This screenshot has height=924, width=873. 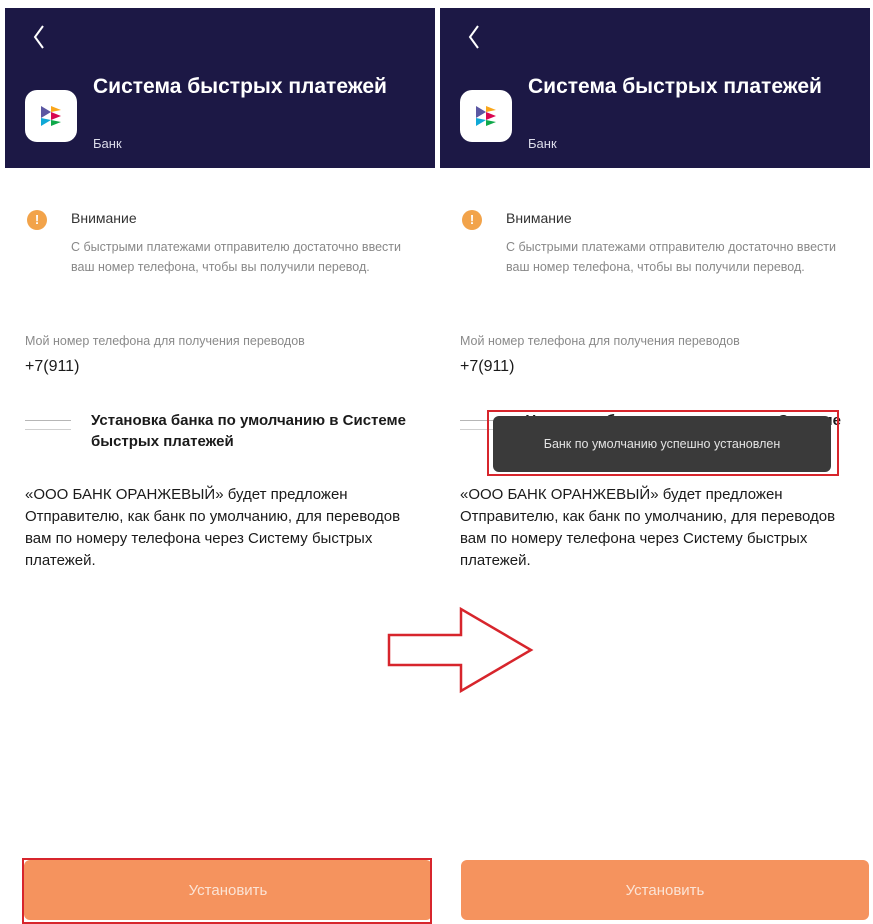 What do you see at coordinates (460, 650) in the screenshot?
I see `arrow-right-icon` at bounding box center [460, 650].